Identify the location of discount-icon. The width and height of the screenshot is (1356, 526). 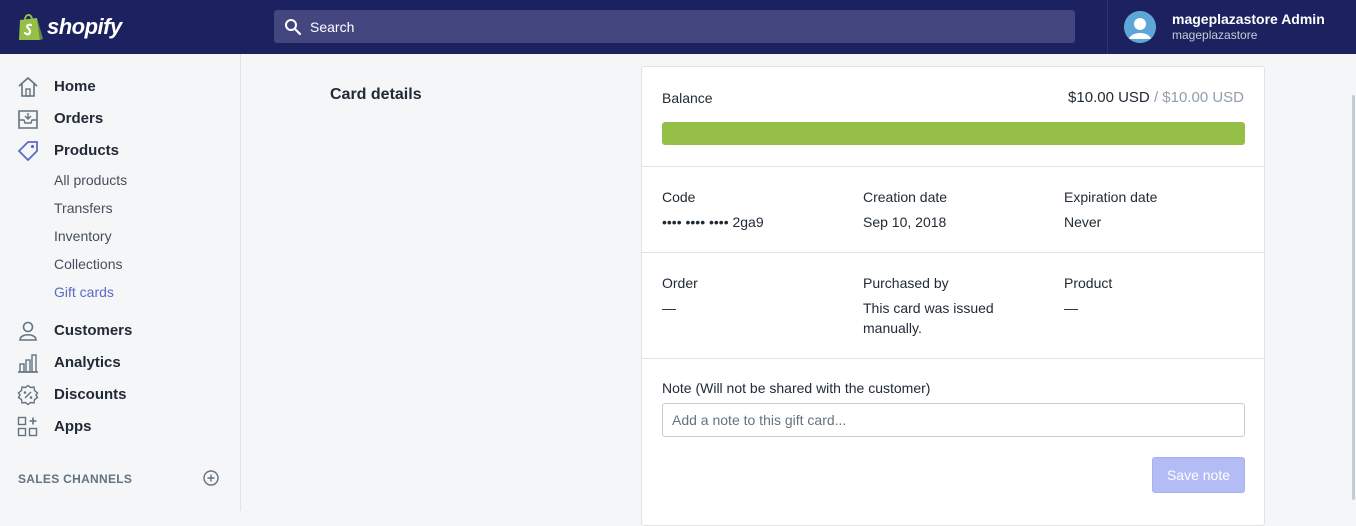
(28, 395).